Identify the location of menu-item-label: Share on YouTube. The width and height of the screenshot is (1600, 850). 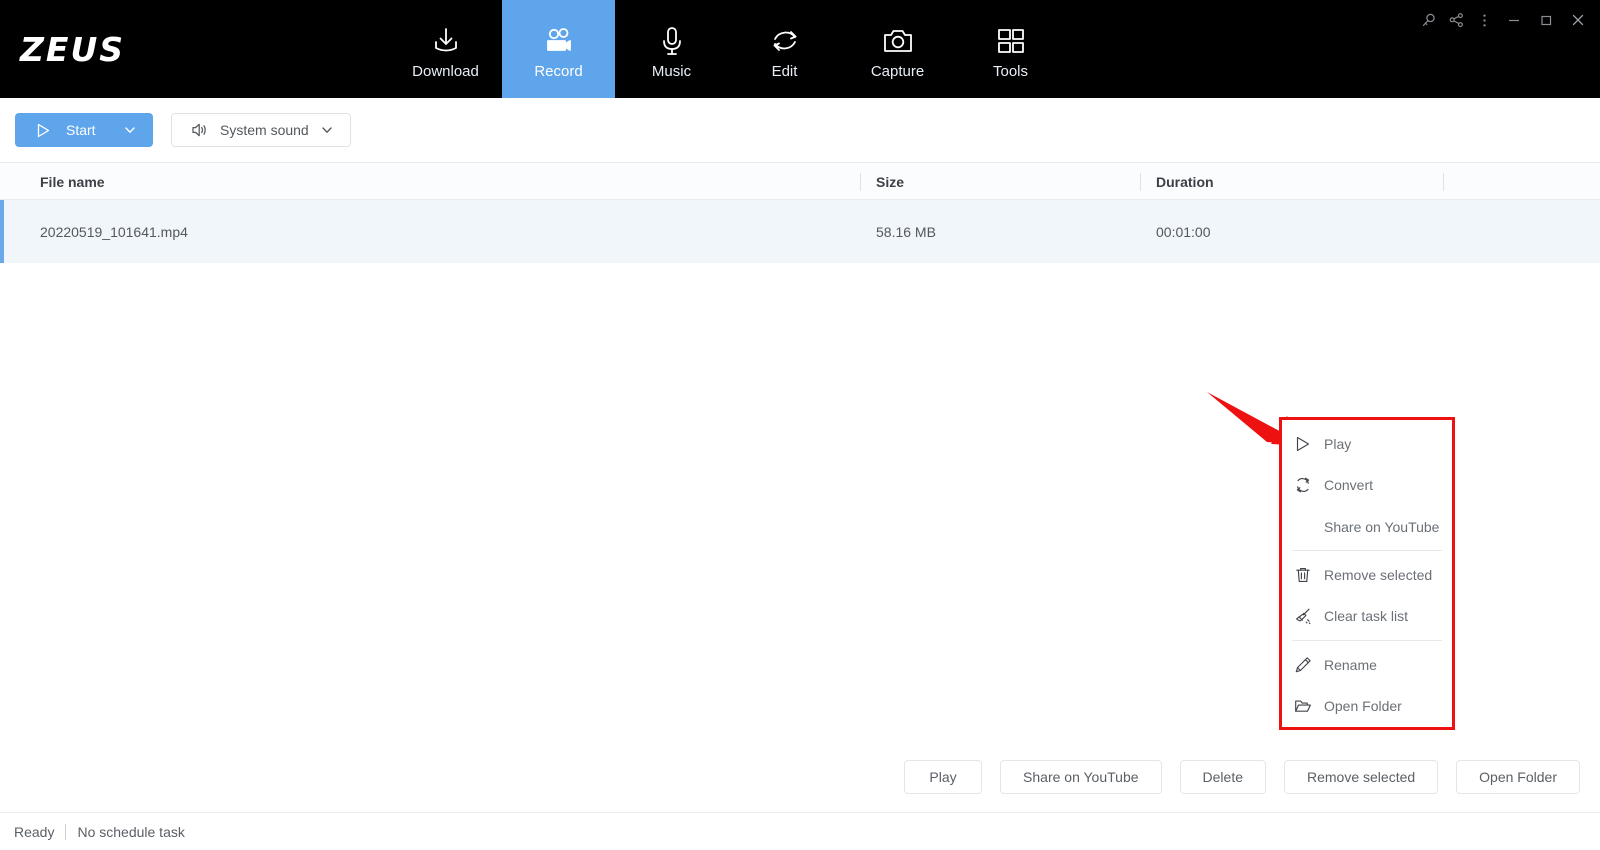
(1382, 526).